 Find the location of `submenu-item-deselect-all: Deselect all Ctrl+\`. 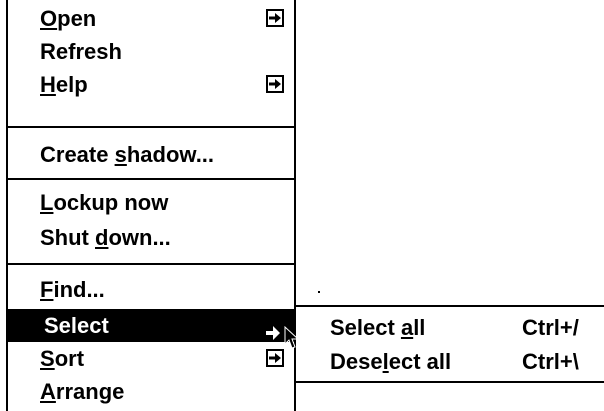

submenu-item-deselect-all: Deselect all Ctrl+\ is located at coordinates (450, 362).